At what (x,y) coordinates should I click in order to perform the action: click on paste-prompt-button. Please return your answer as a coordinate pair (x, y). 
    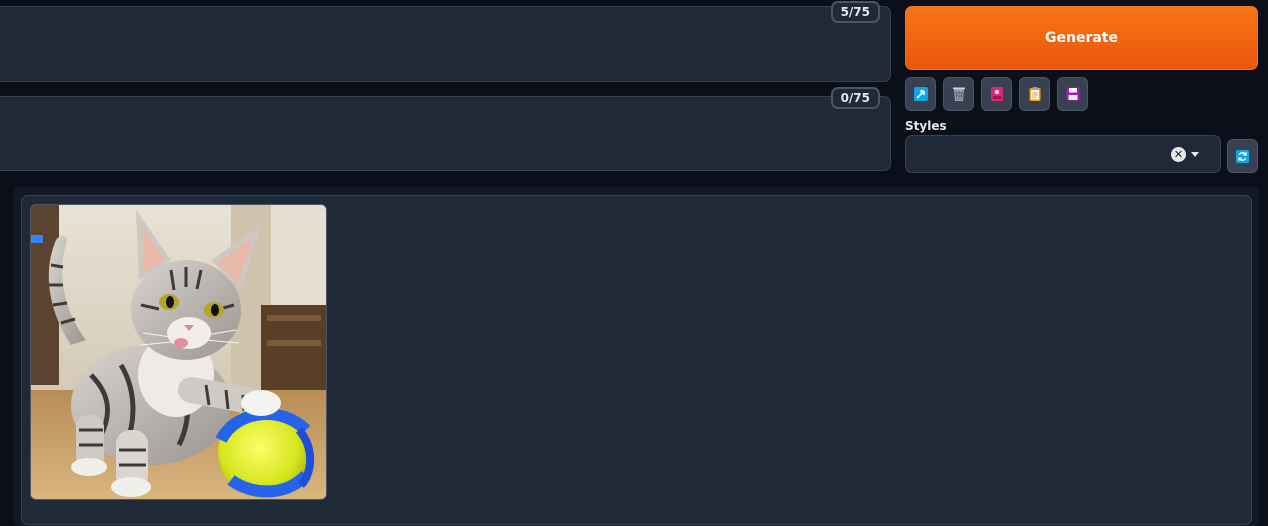
    Looking at the image, I should click on (920, 94).